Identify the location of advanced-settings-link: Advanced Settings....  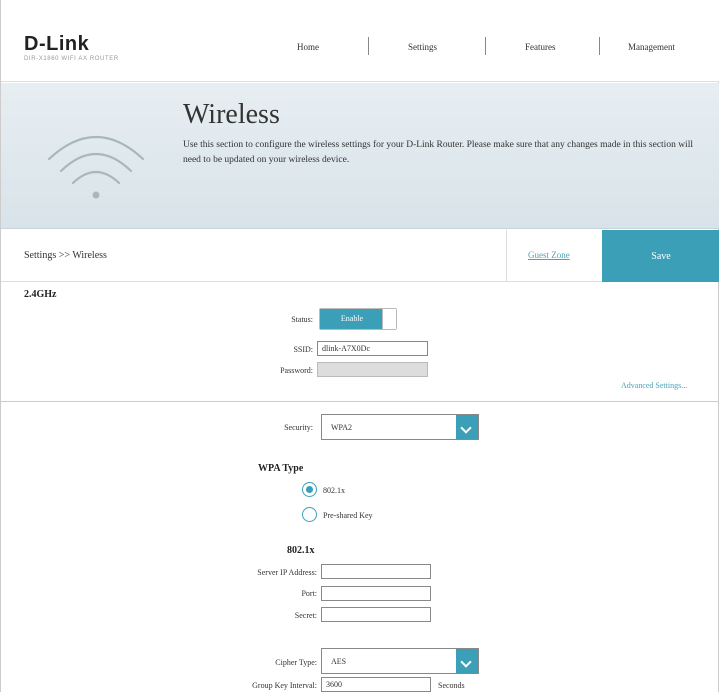
(654, 385).